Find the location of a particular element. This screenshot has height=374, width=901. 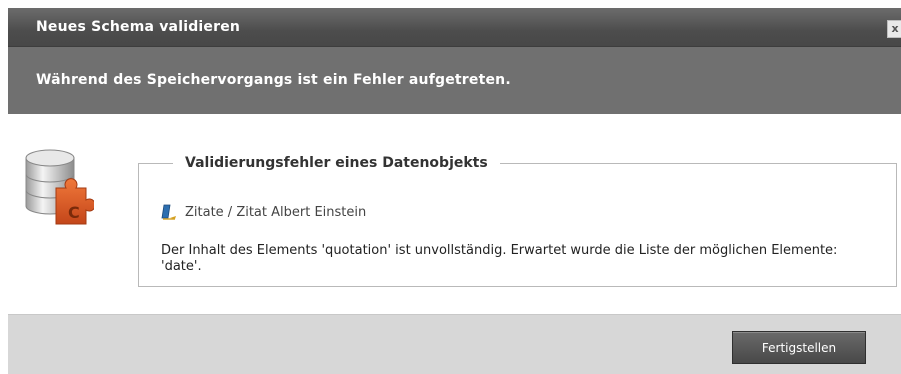

database-puzzle-icon: C is located at coordinates (59, 187).